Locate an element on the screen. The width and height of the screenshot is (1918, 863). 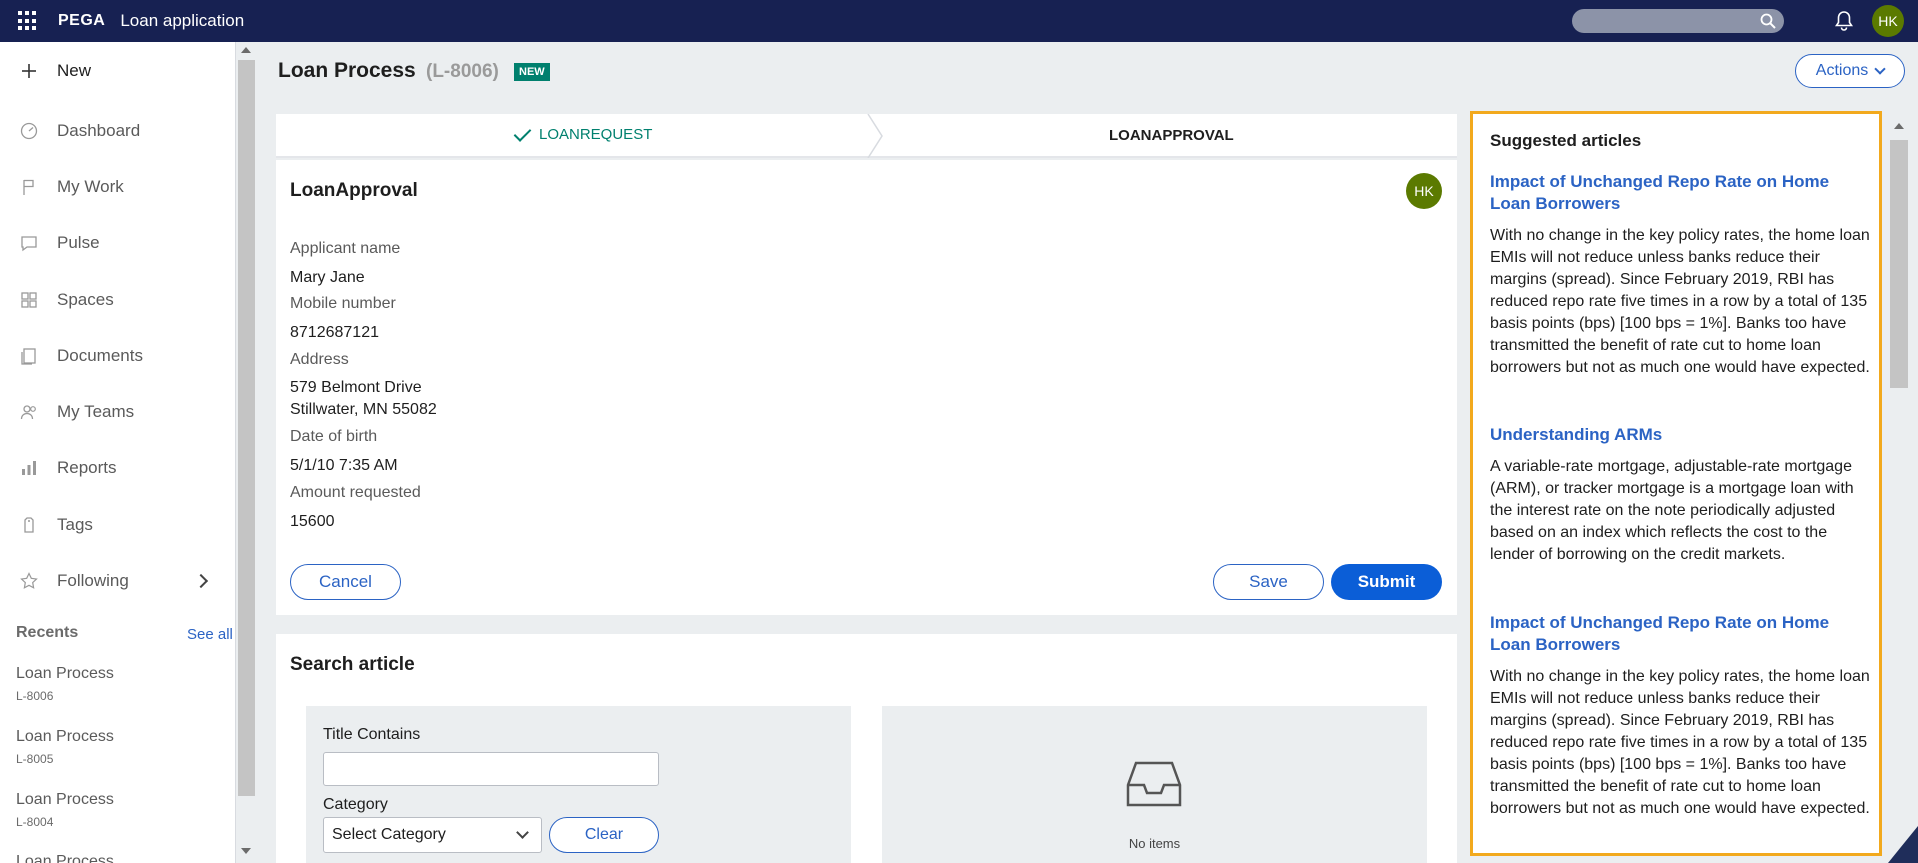
recent-item: Loan Process L-8004 is located at coordinates (65, 810).